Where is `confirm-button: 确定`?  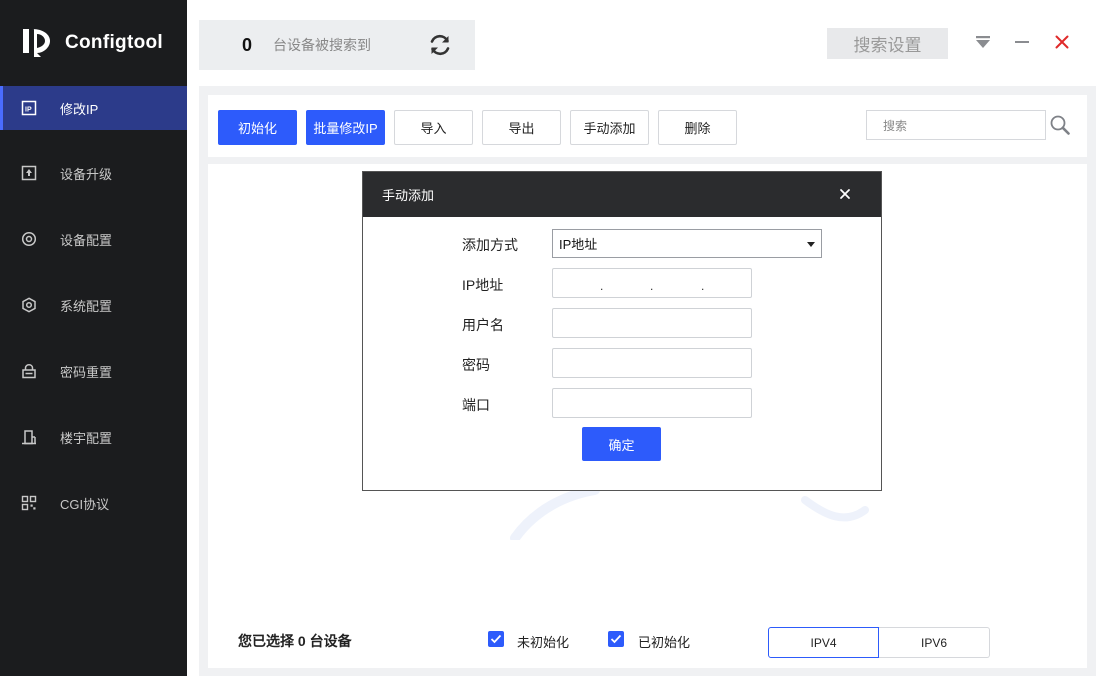
confirm-button: 确定 is located at coordinates (621, 444).